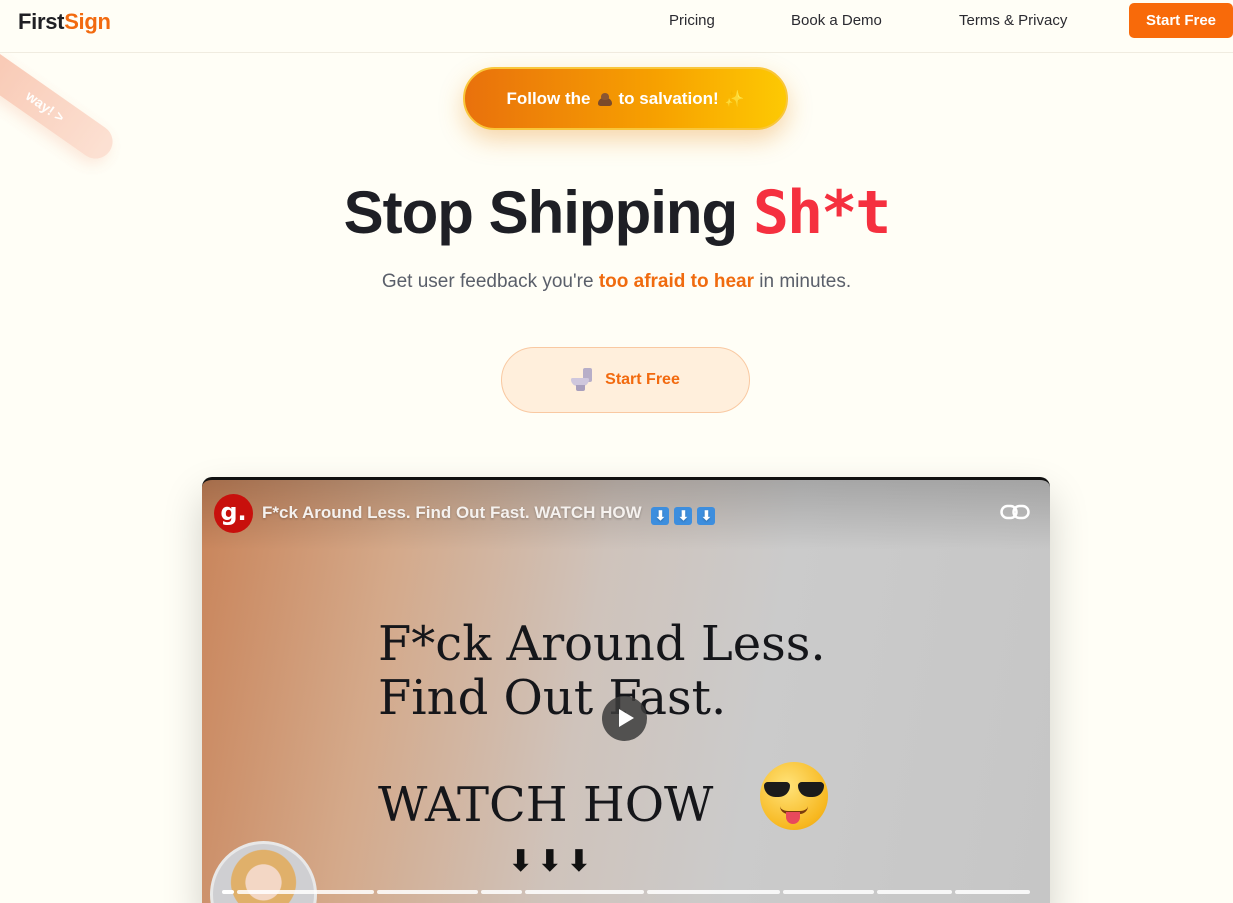  Describe the element at coordinates (541, 212) in the screenshot. I see `hero-title-main: Stop Shipping` at that location.